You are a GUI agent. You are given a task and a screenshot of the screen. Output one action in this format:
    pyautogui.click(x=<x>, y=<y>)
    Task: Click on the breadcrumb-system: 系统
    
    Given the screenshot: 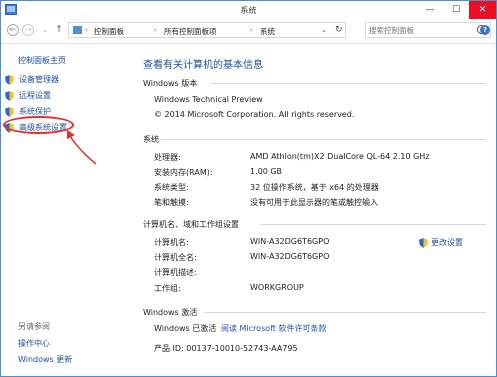 What is the action you would take?
    pyautogui.click(x=267, y=31)
    